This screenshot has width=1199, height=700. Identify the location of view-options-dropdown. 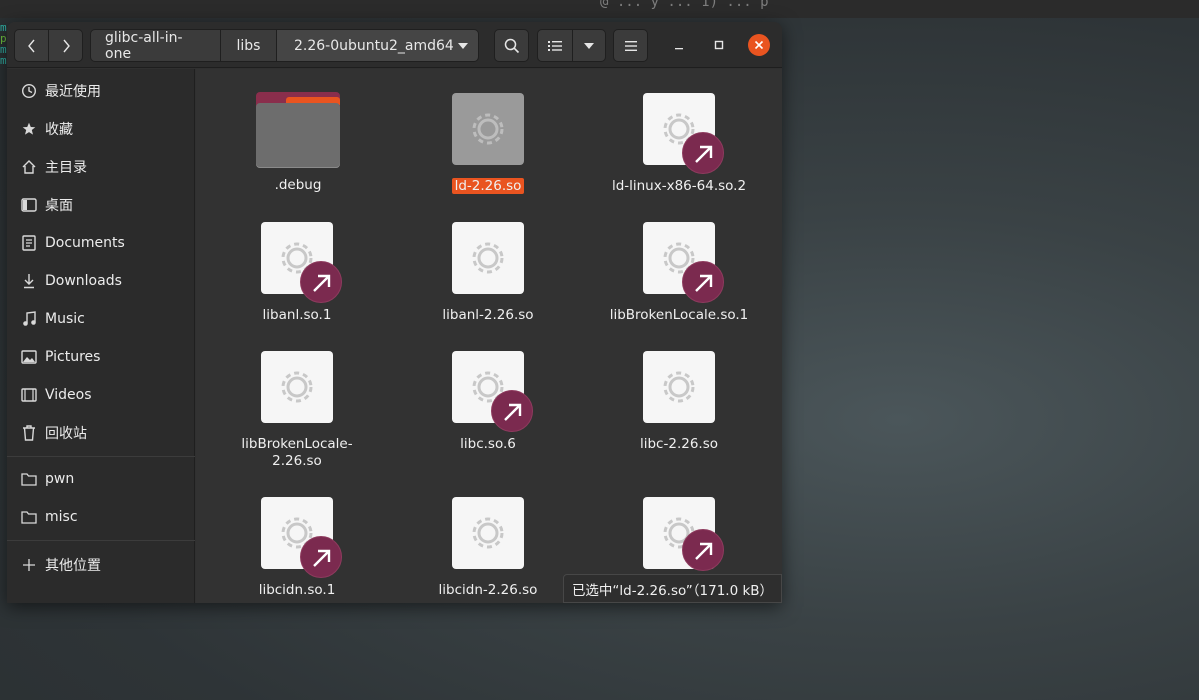
(589, 45).